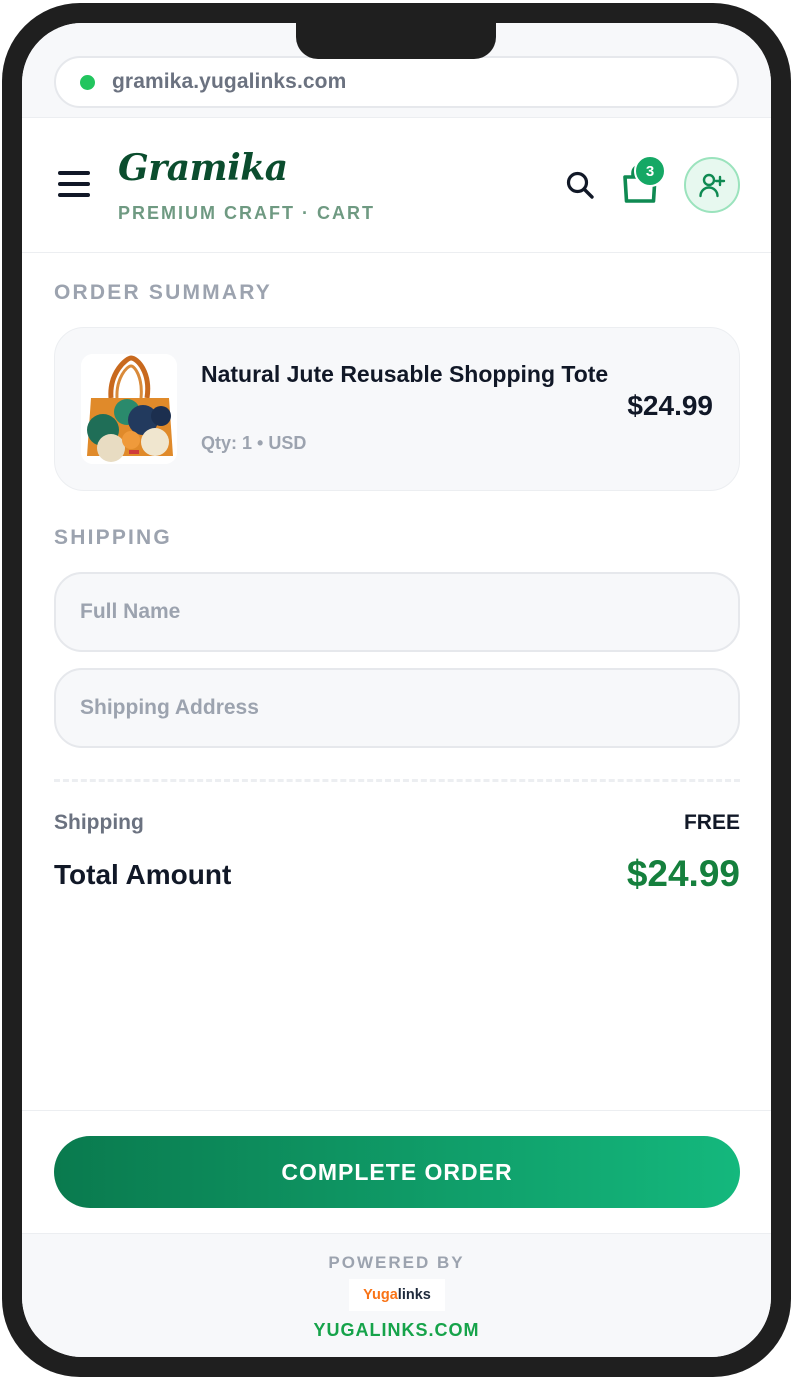  Describe the element at coordinates (650, 171) in the screenshot. I see `cart-count-badge: 3` at that location.